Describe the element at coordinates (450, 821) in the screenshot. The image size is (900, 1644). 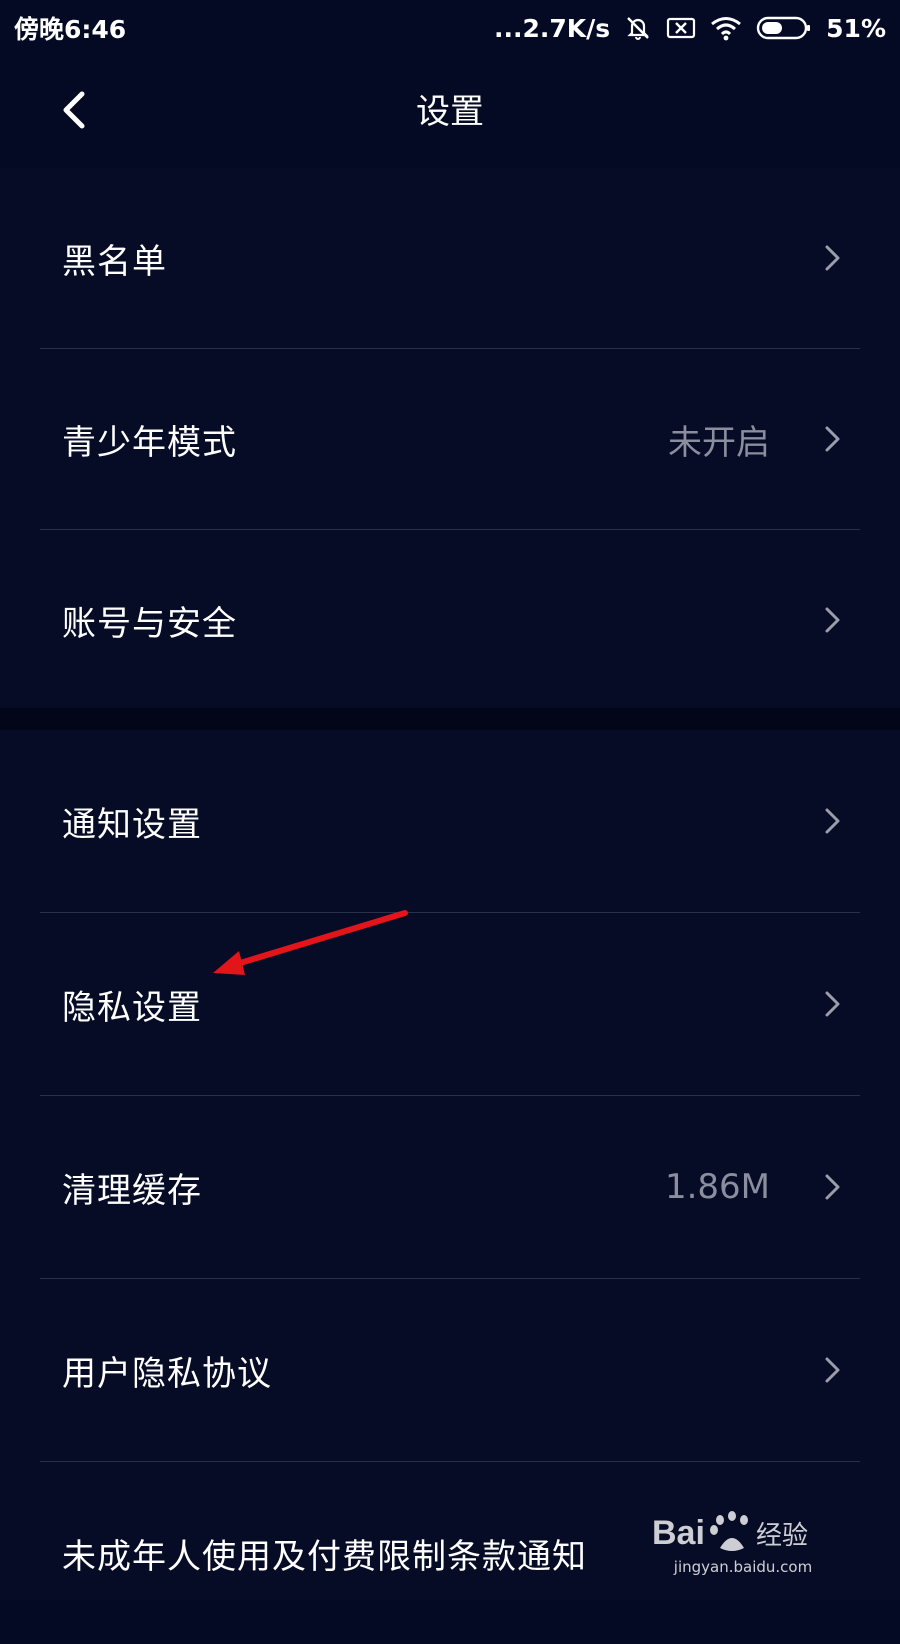
I see `settings-row-notifications: 通知设置` at that location.